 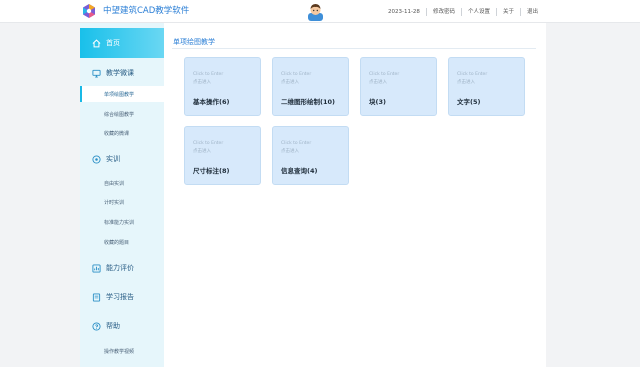 What do you see at coordinates (354, 48) in the screenshot?
I see `divider` at bounding box center [354, 48].